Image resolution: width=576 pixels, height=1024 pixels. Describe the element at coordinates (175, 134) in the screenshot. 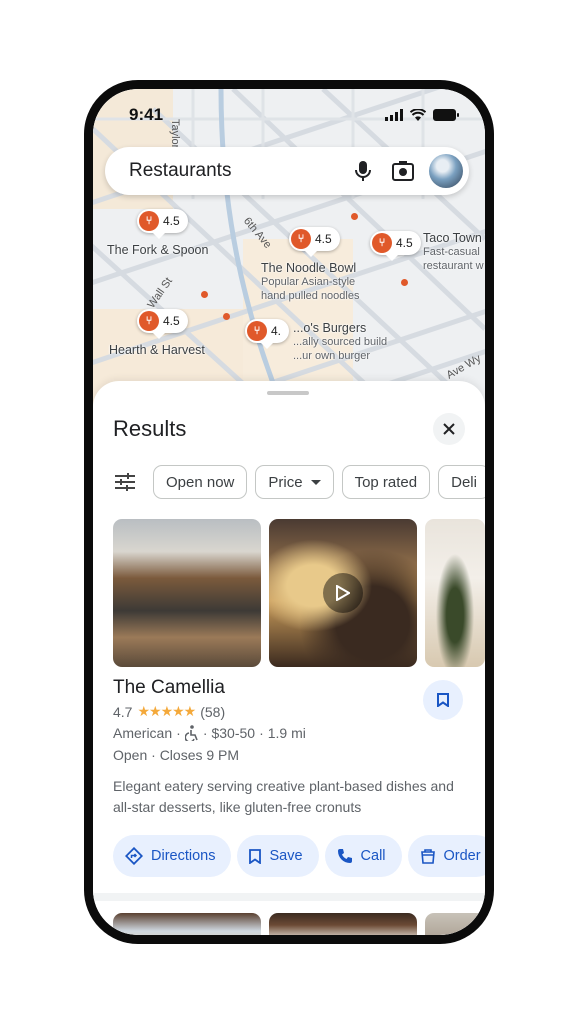

I see `street-label-taylor: Taylor` at that location.